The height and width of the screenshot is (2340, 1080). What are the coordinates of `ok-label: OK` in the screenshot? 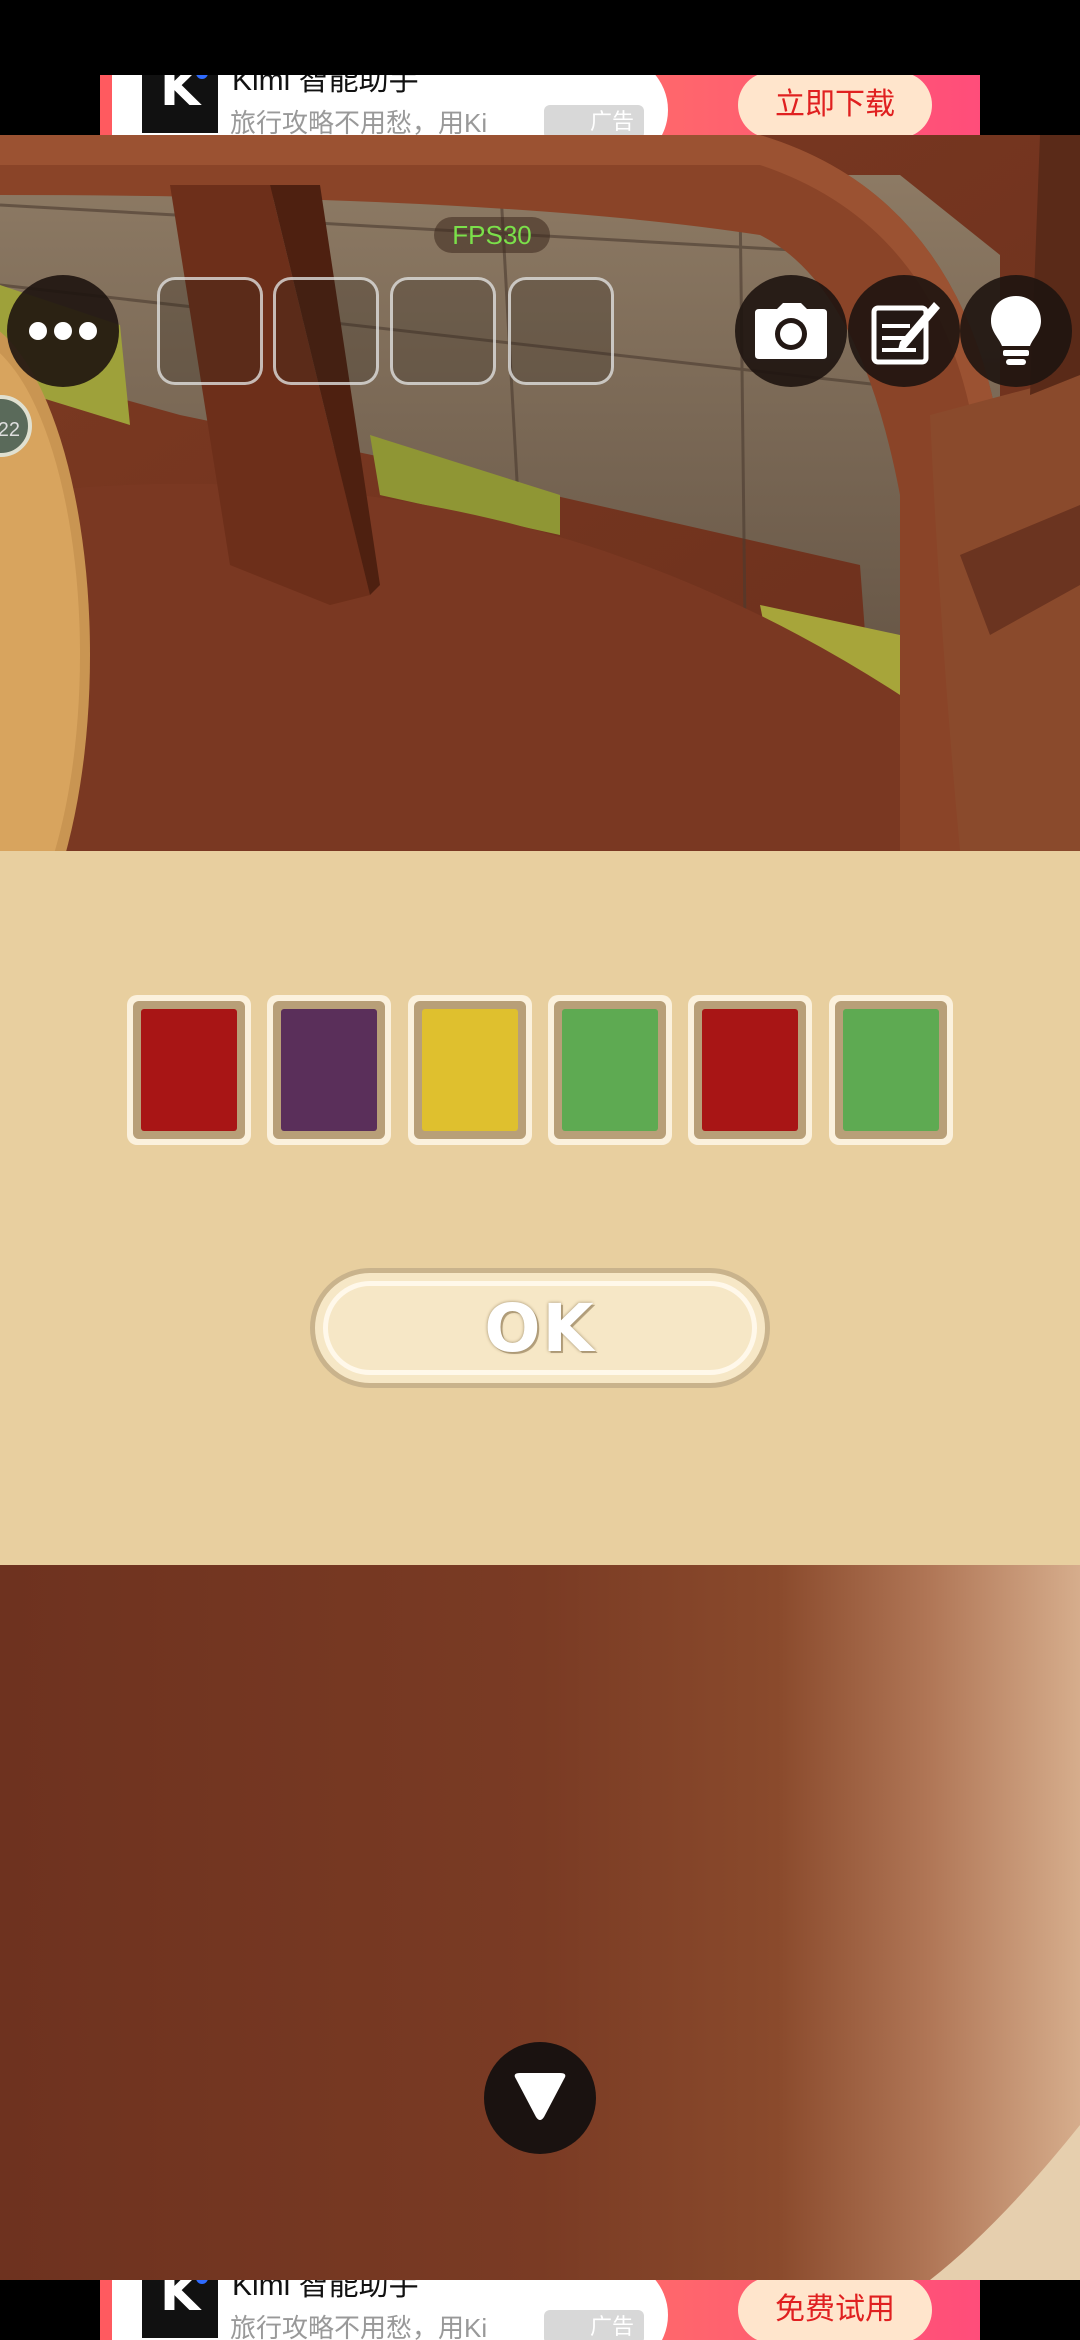 It's located at (540, 1328).